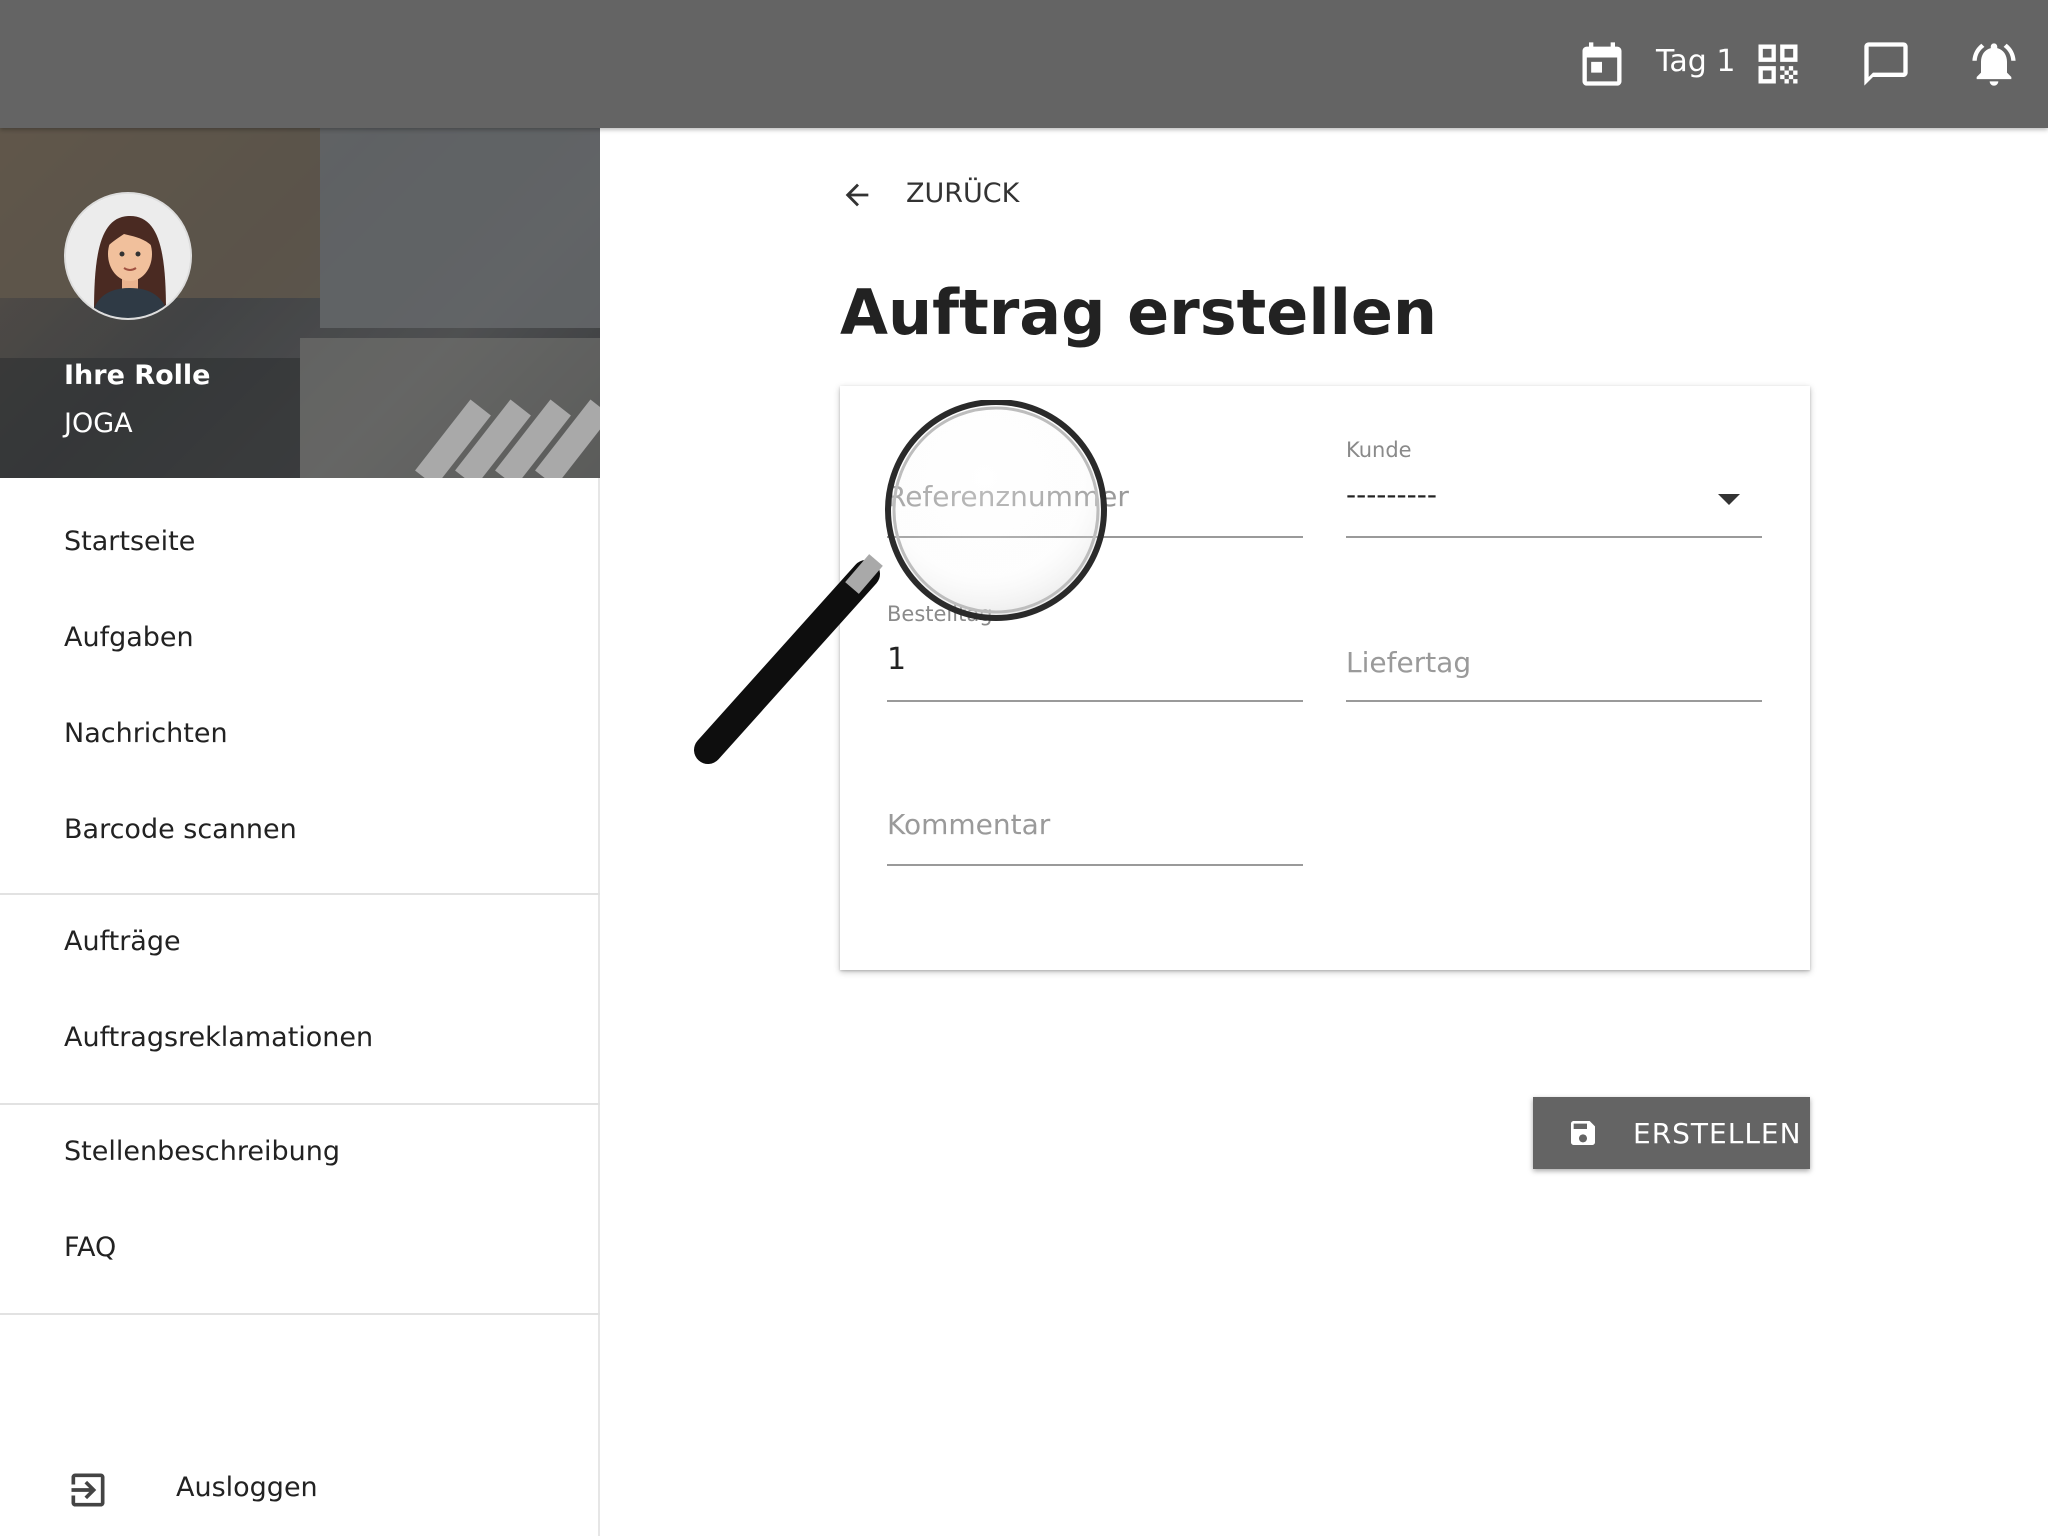  Describe the element at coordinates (128, 256) in the screenshot. I see `avatar` at that location.